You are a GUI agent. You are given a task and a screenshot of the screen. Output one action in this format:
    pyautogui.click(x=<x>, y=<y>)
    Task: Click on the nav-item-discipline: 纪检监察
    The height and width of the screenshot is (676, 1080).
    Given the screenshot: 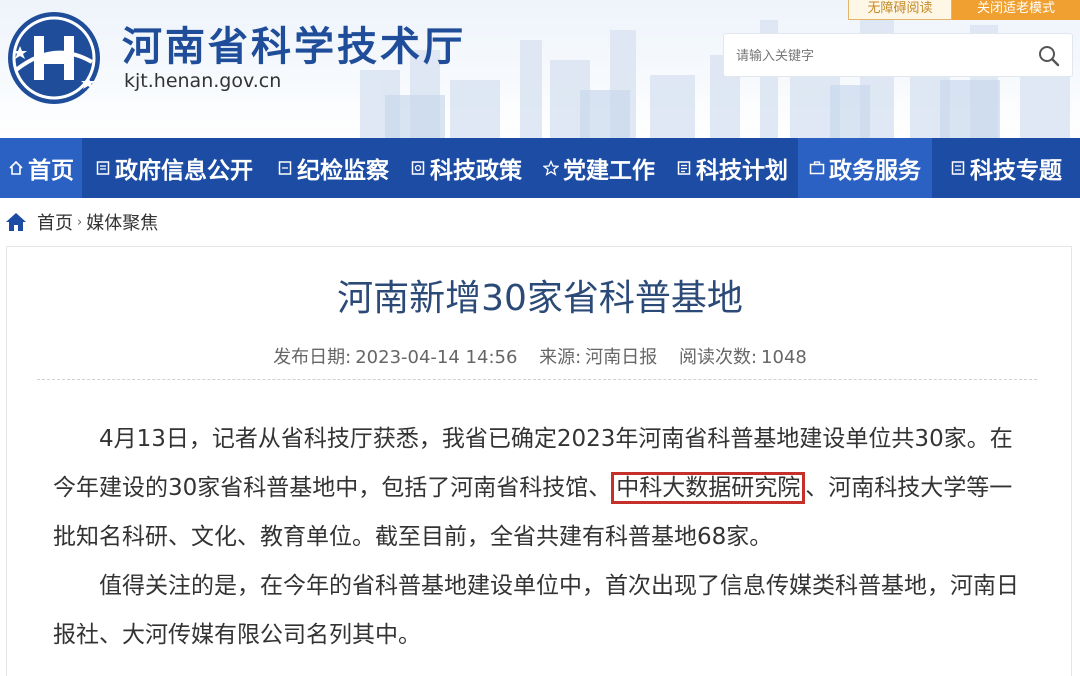 What is the action you would take?
    pyautogui.click(x=333, y=168)
    